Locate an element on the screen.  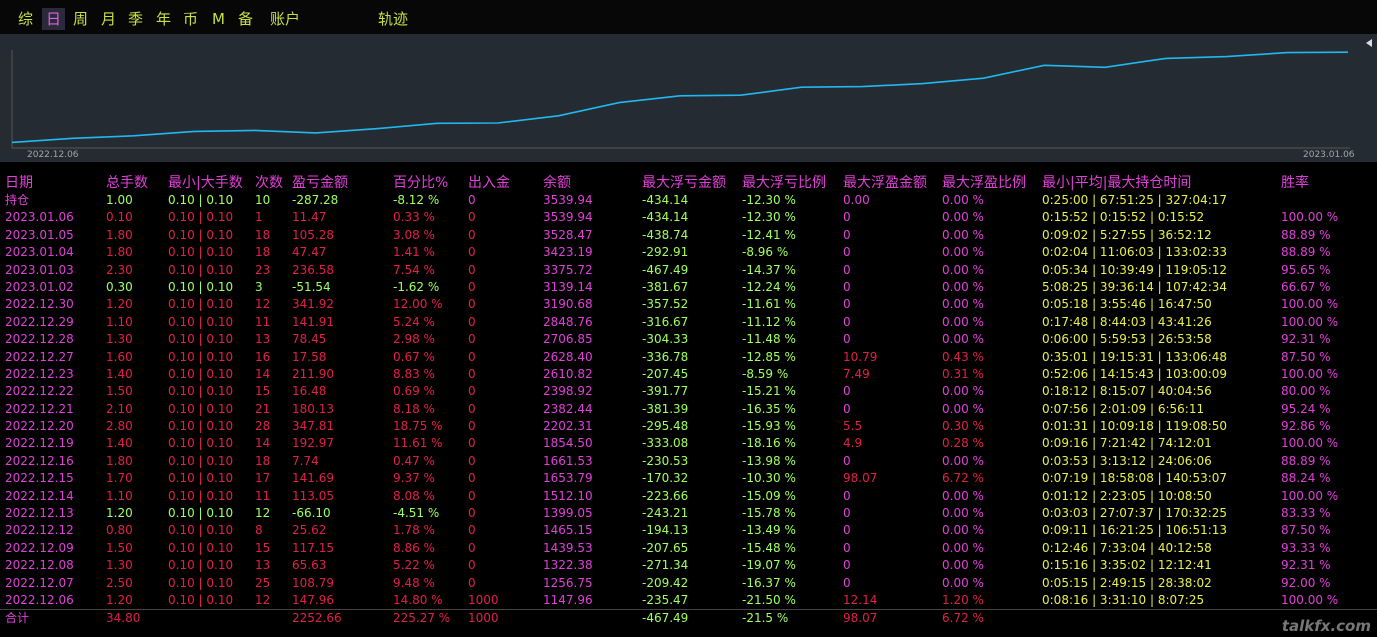
cell-balance: 3423.19 is located at coordinates (568, 252).